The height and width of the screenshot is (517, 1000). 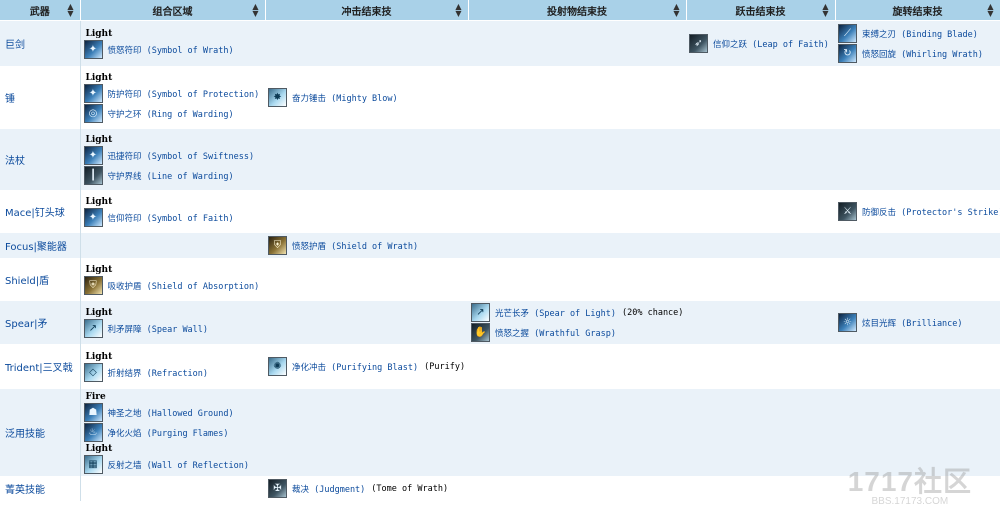 I want to click on skill-entry: ✦ 信仰符印 (Symbol of Faith), so click(x=173, y=217).